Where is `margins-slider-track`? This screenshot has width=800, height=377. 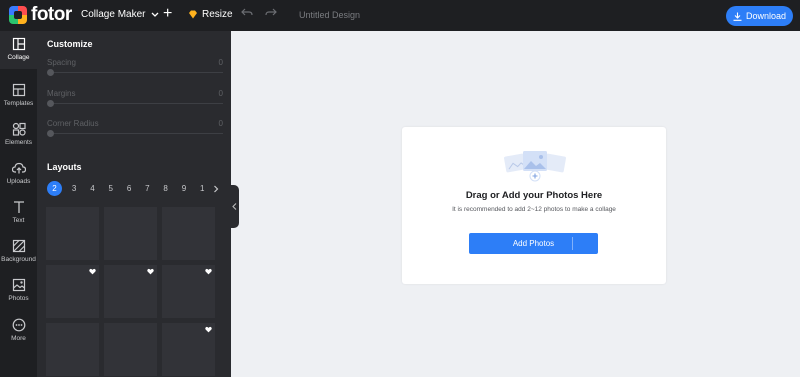
margins-slider-track is located at coordinates (137, 103).